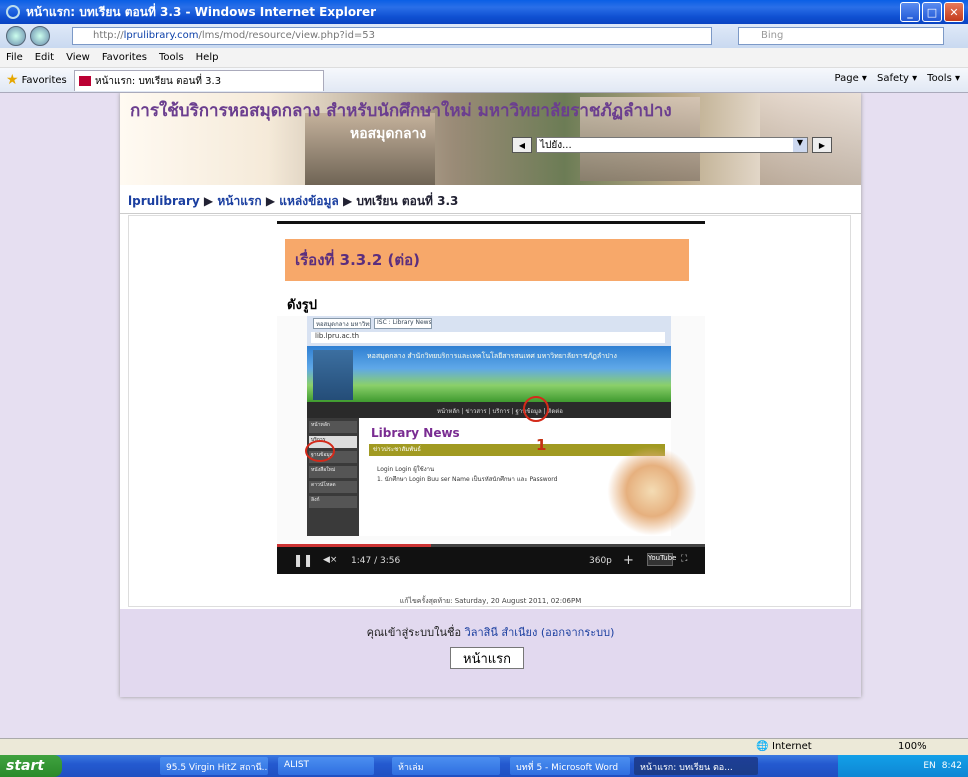  What do you see at coordinates (903, 766) in the screenshot?
I see `system-tray: EN 8:42` at bounding box center [903, 766].